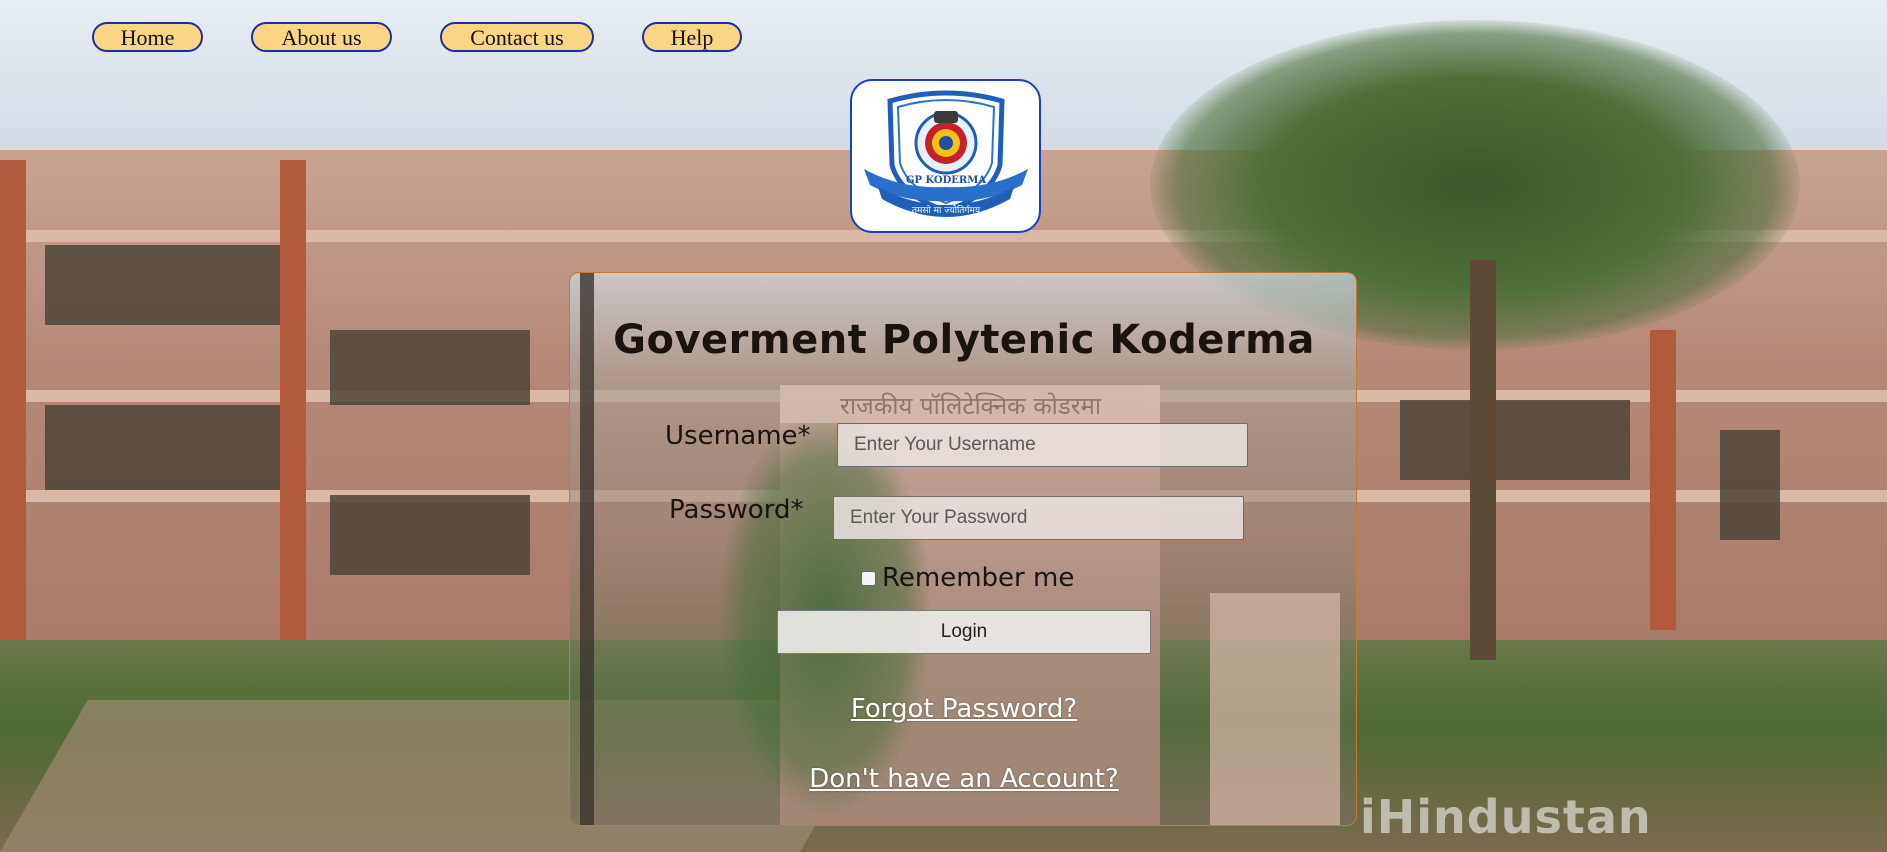  I want to click on college-emblem-icon: GP KODERMA तमसो मा ज्योतिर्गमय, so click(946, 153).